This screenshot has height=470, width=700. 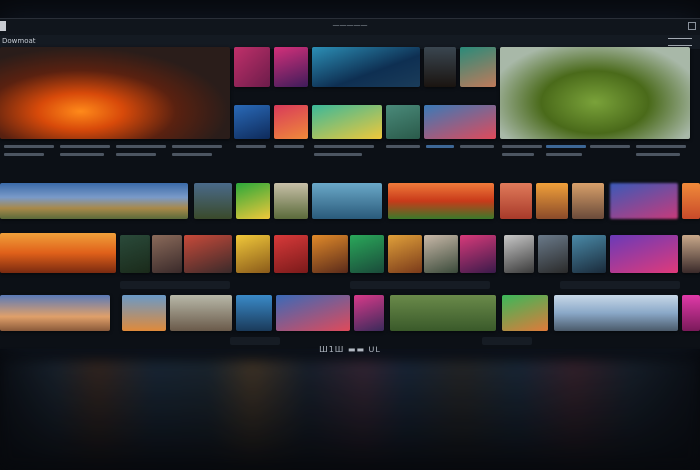 What do you see at coordinates (19, 41) in the screenshot?
I see `menu-label: Dowmoat` at bounding box center [19, 41].